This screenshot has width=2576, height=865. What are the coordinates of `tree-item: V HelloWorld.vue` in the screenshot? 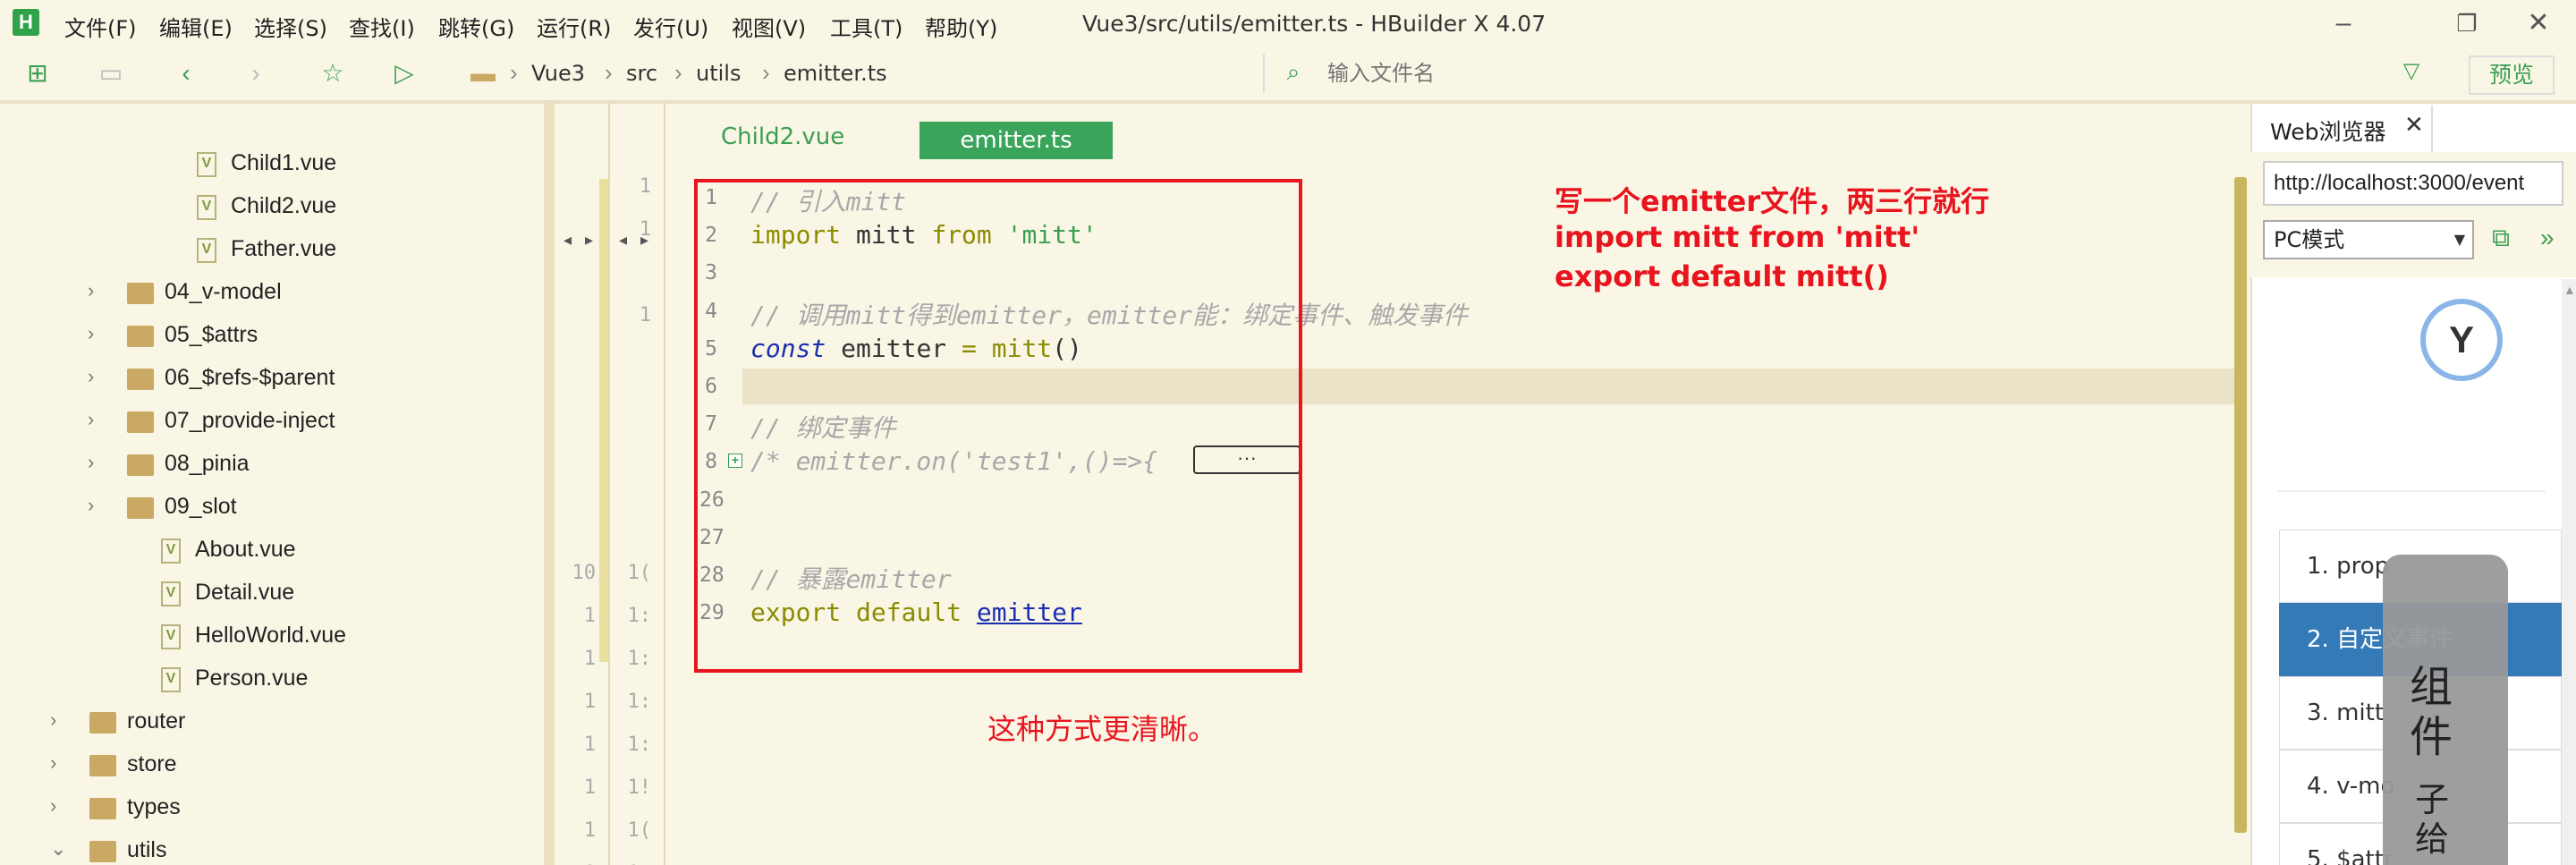 It's located at (268, 637).